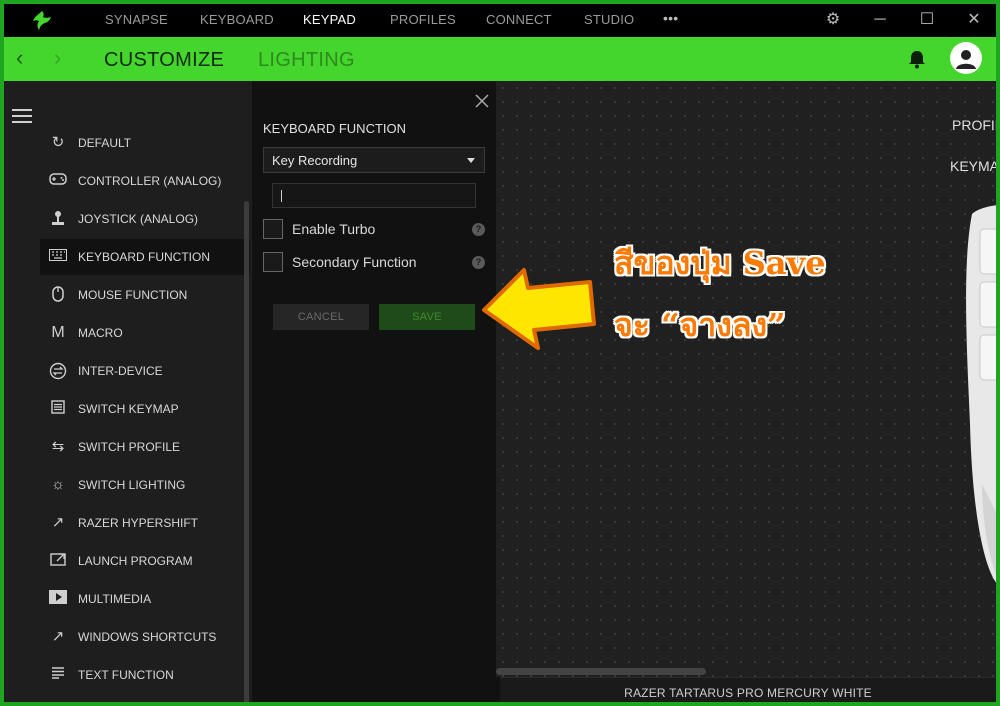 This screenshot has width=1000, height=706. What do you see at coordinates (58, 599) in the screenshot?
I see `multimedia-icon` at bounding box center [58, 599].